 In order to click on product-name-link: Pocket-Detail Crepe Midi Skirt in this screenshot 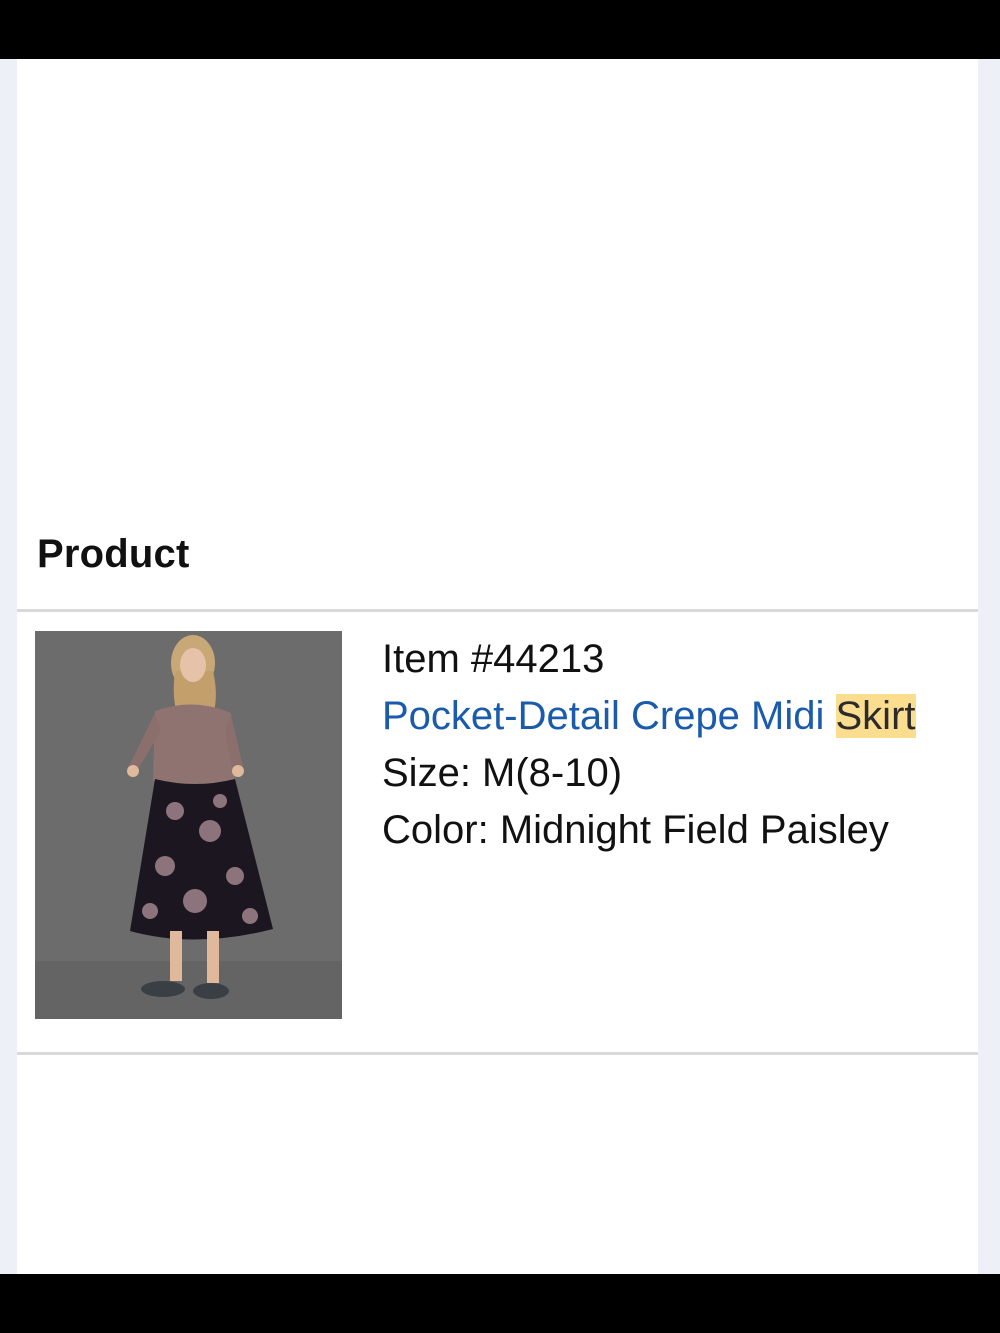, I will do `click(682, 716)`.